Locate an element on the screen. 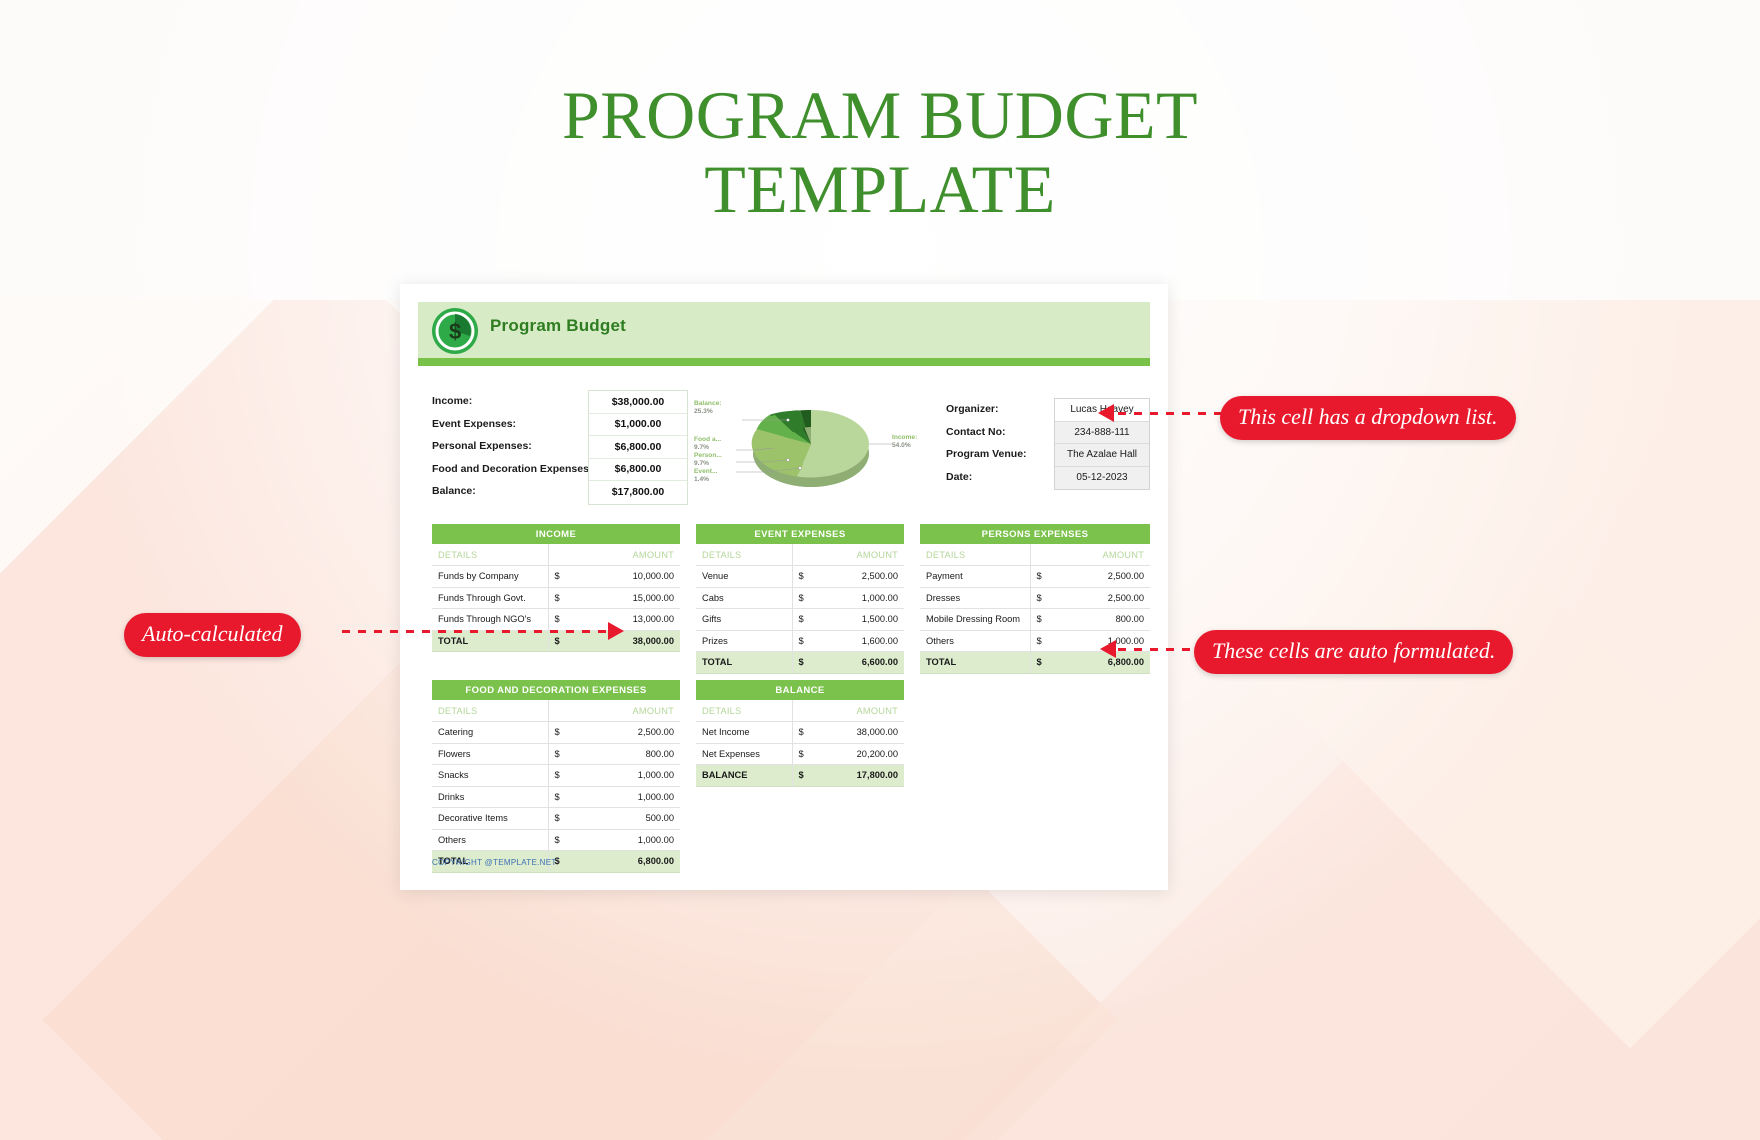 Image resolution: width=1760 pixels, height=1140 pixels. table-row: Payment $ 2,500.00 is located at coordinates (1035, 576).